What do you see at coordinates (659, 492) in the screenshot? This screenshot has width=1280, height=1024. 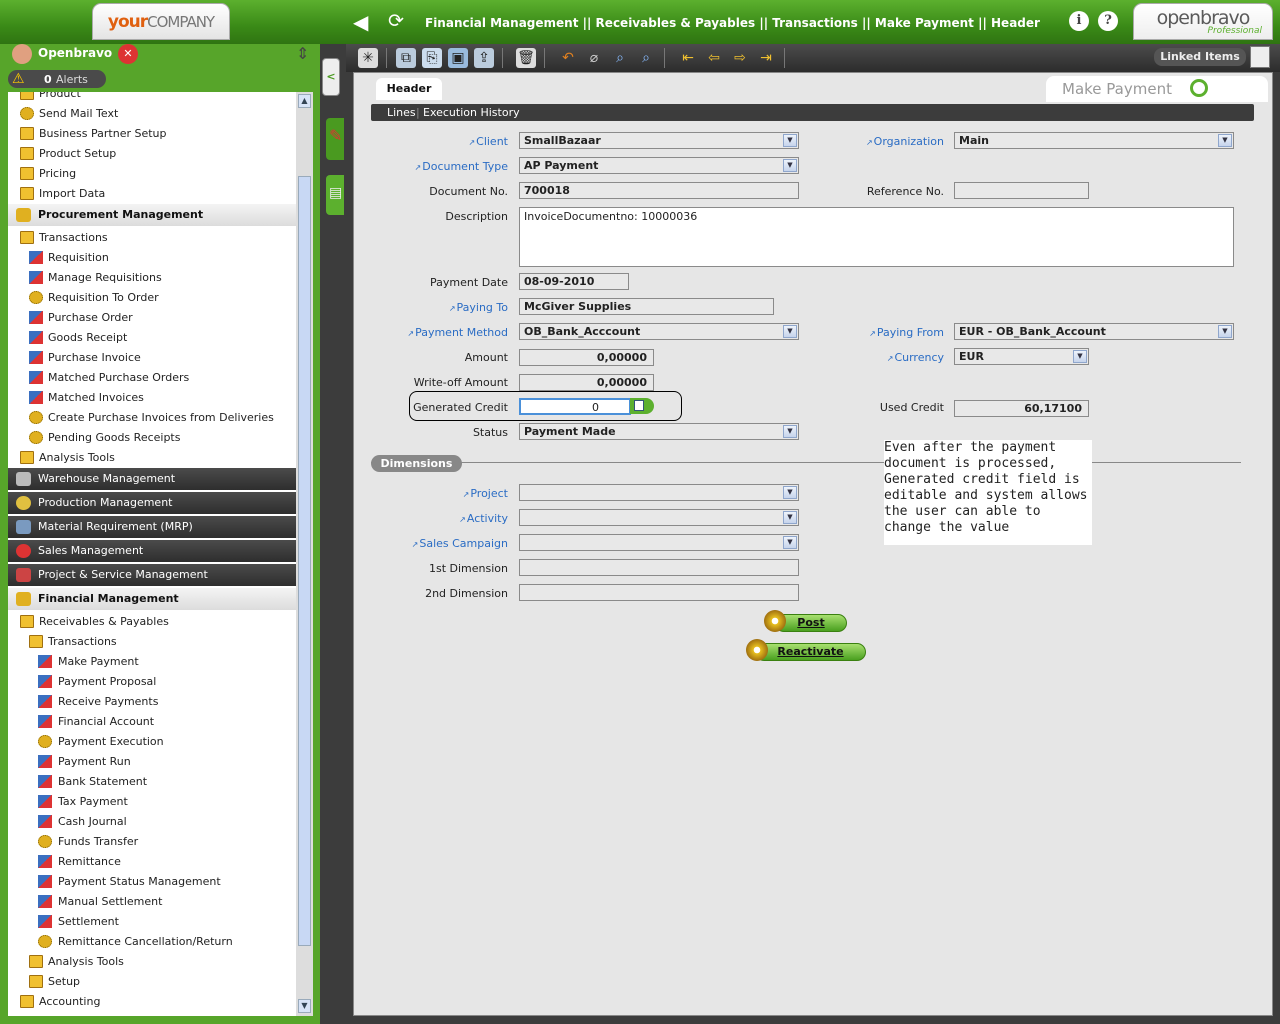 I see `project-select: ▼` at bounding box center [659, 492].